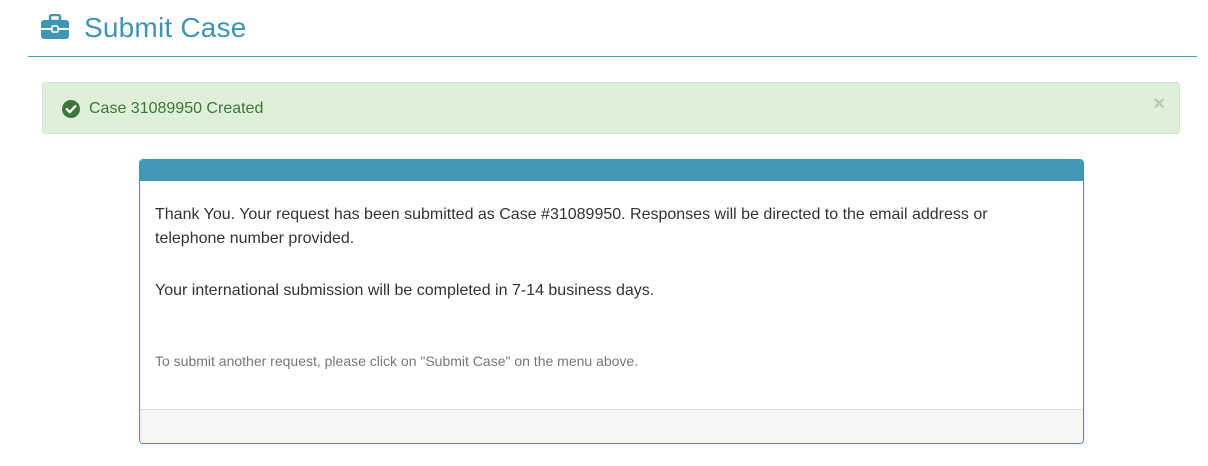  I want to click on success-alert: Case 31089950 Created ×, so click(611, 108).